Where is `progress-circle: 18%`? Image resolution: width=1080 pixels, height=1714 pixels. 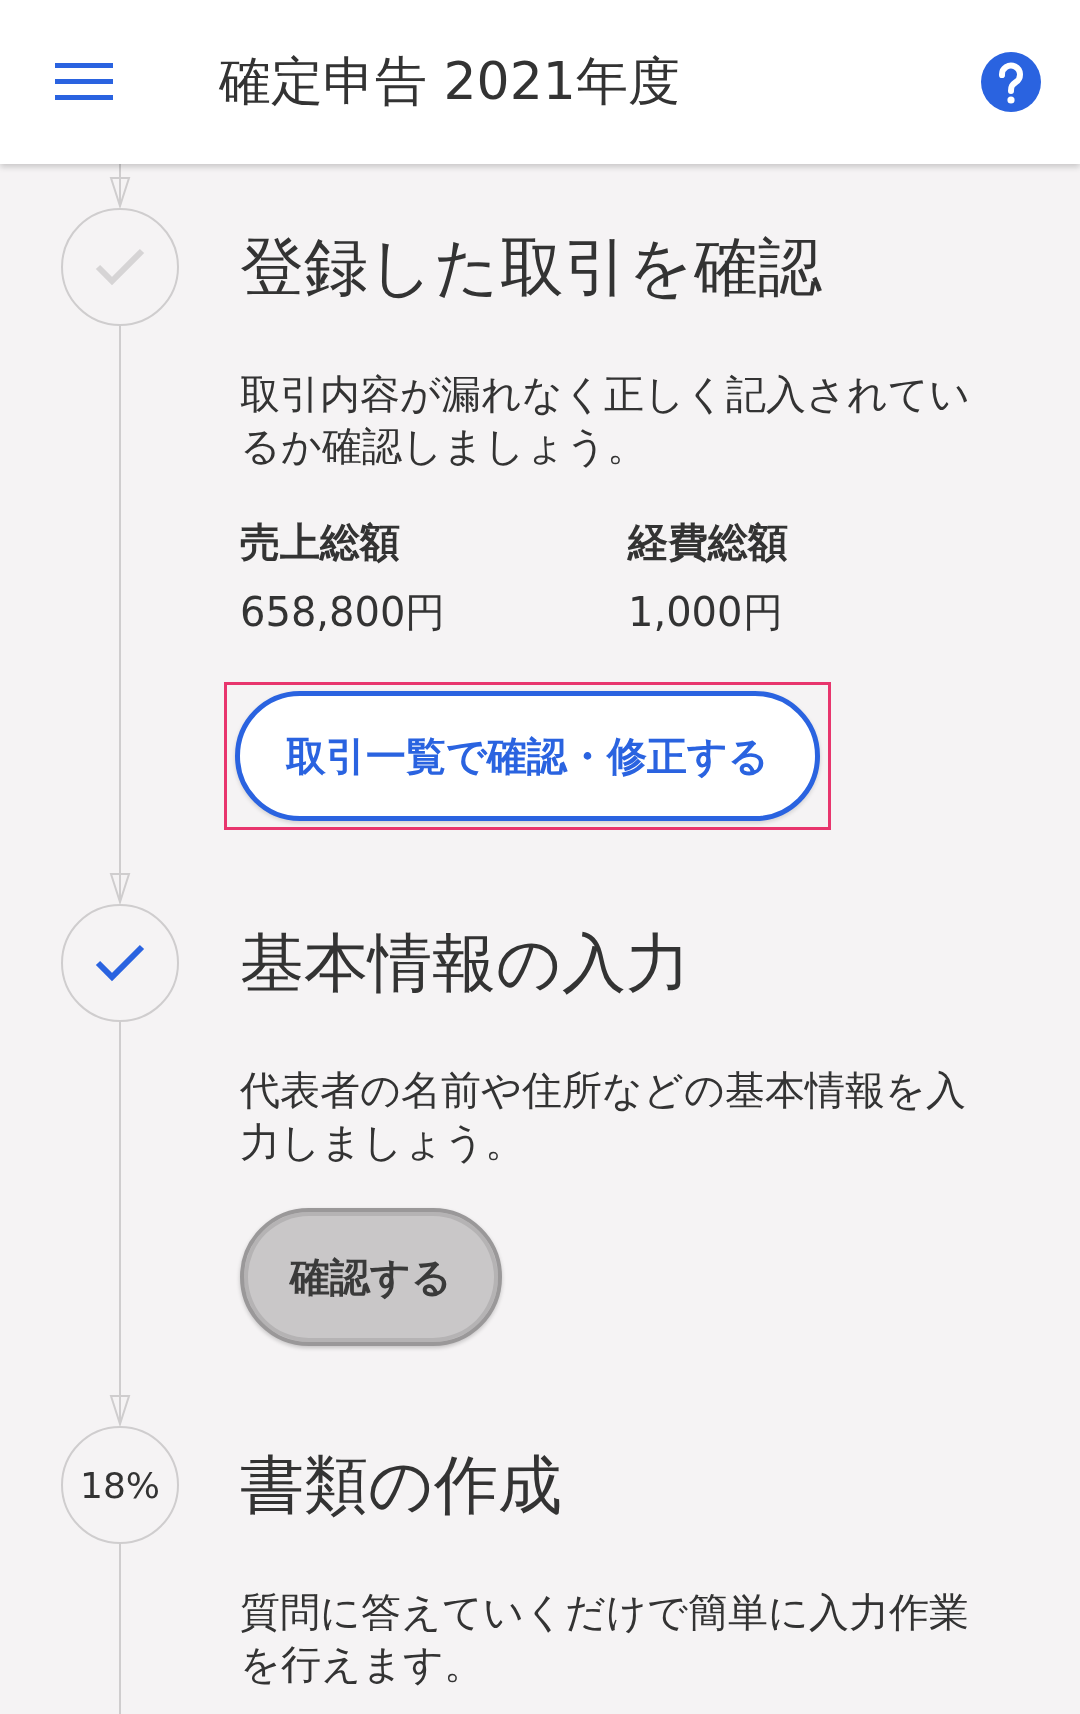 progress-circle: 18% is located at coordinates (120, 1485).